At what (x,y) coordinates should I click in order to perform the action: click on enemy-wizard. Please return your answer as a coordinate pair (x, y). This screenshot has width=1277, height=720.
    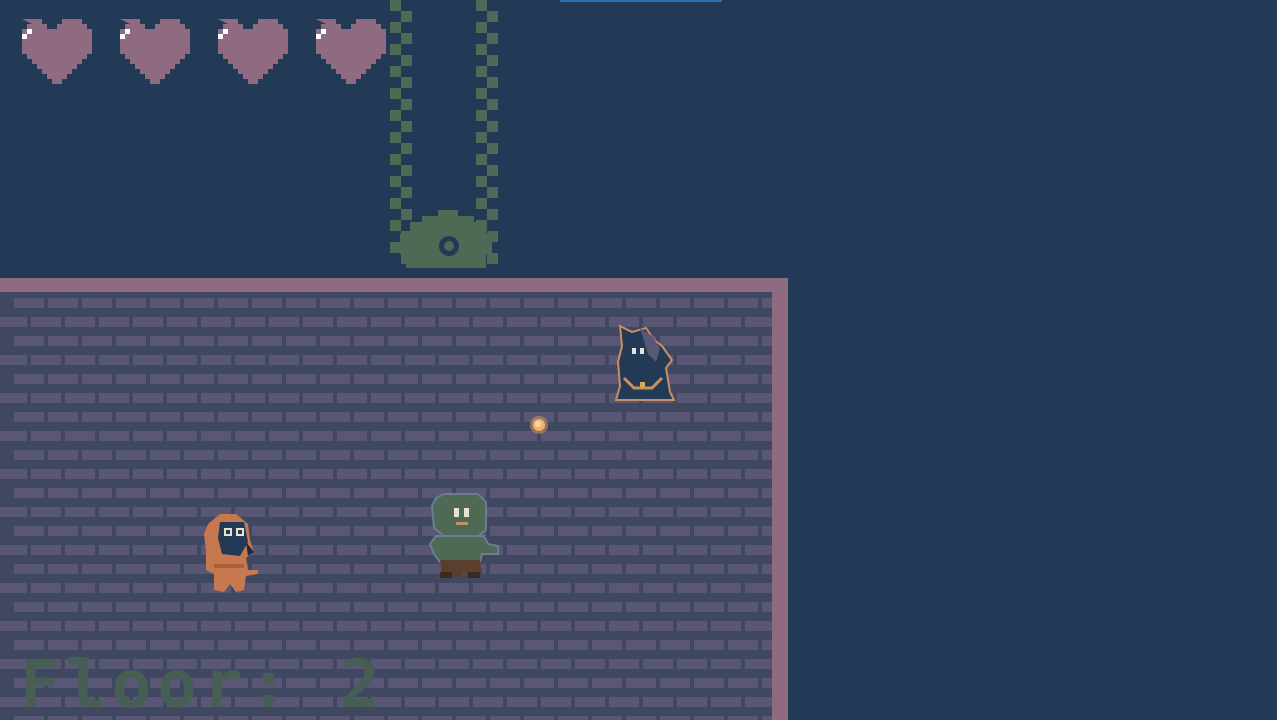
    Looking at the image, I should click on (644, 363).